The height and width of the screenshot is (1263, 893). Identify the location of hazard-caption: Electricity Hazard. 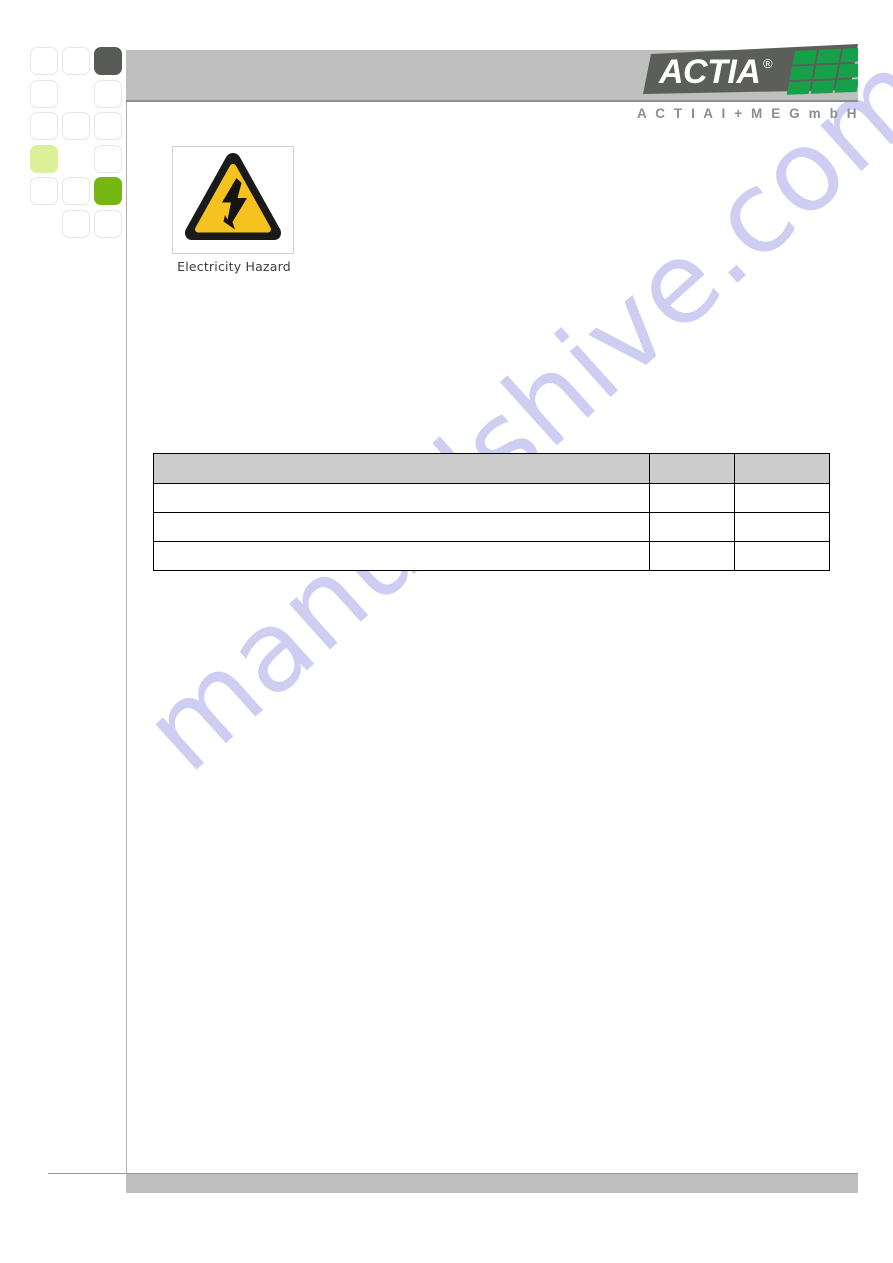
(234, 266).